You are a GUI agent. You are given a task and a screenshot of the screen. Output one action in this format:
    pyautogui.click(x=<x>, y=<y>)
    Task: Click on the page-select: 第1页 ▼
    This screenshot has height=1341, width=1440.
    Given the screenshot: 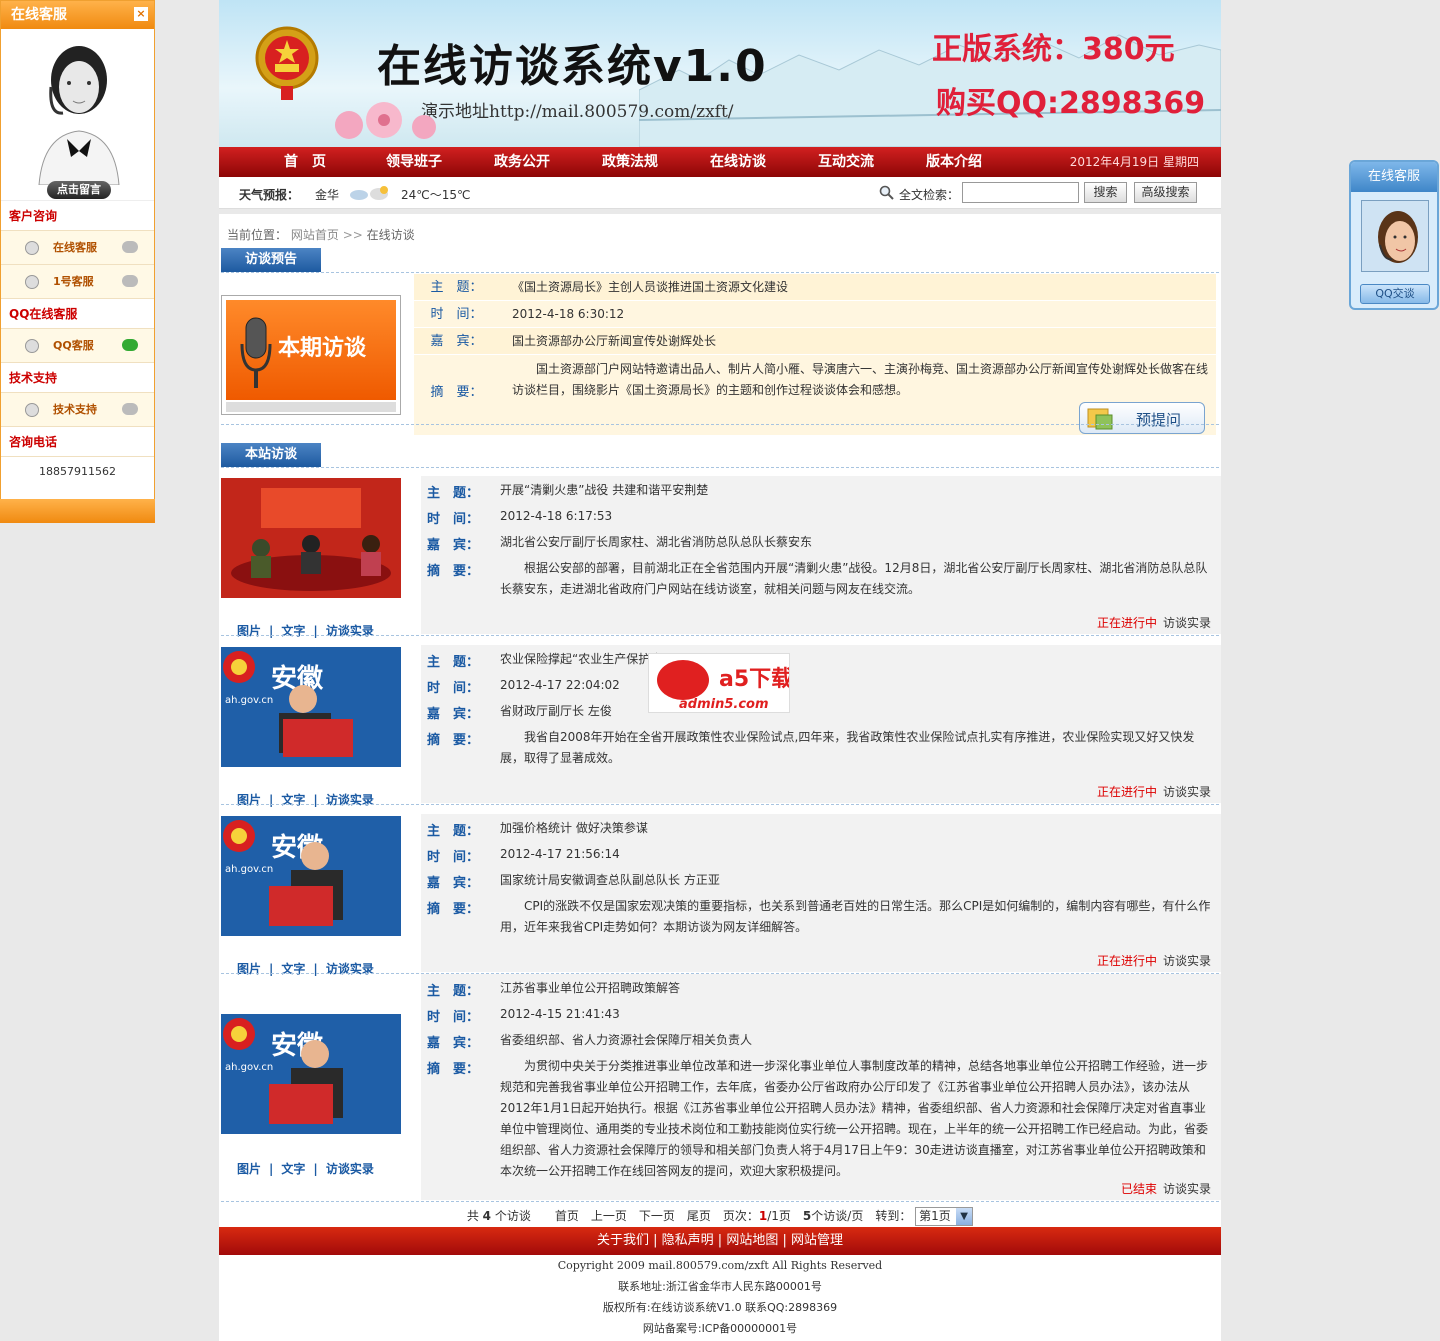 What is the action you would take?
    pyautogui.click(x=944, y=1216)
    